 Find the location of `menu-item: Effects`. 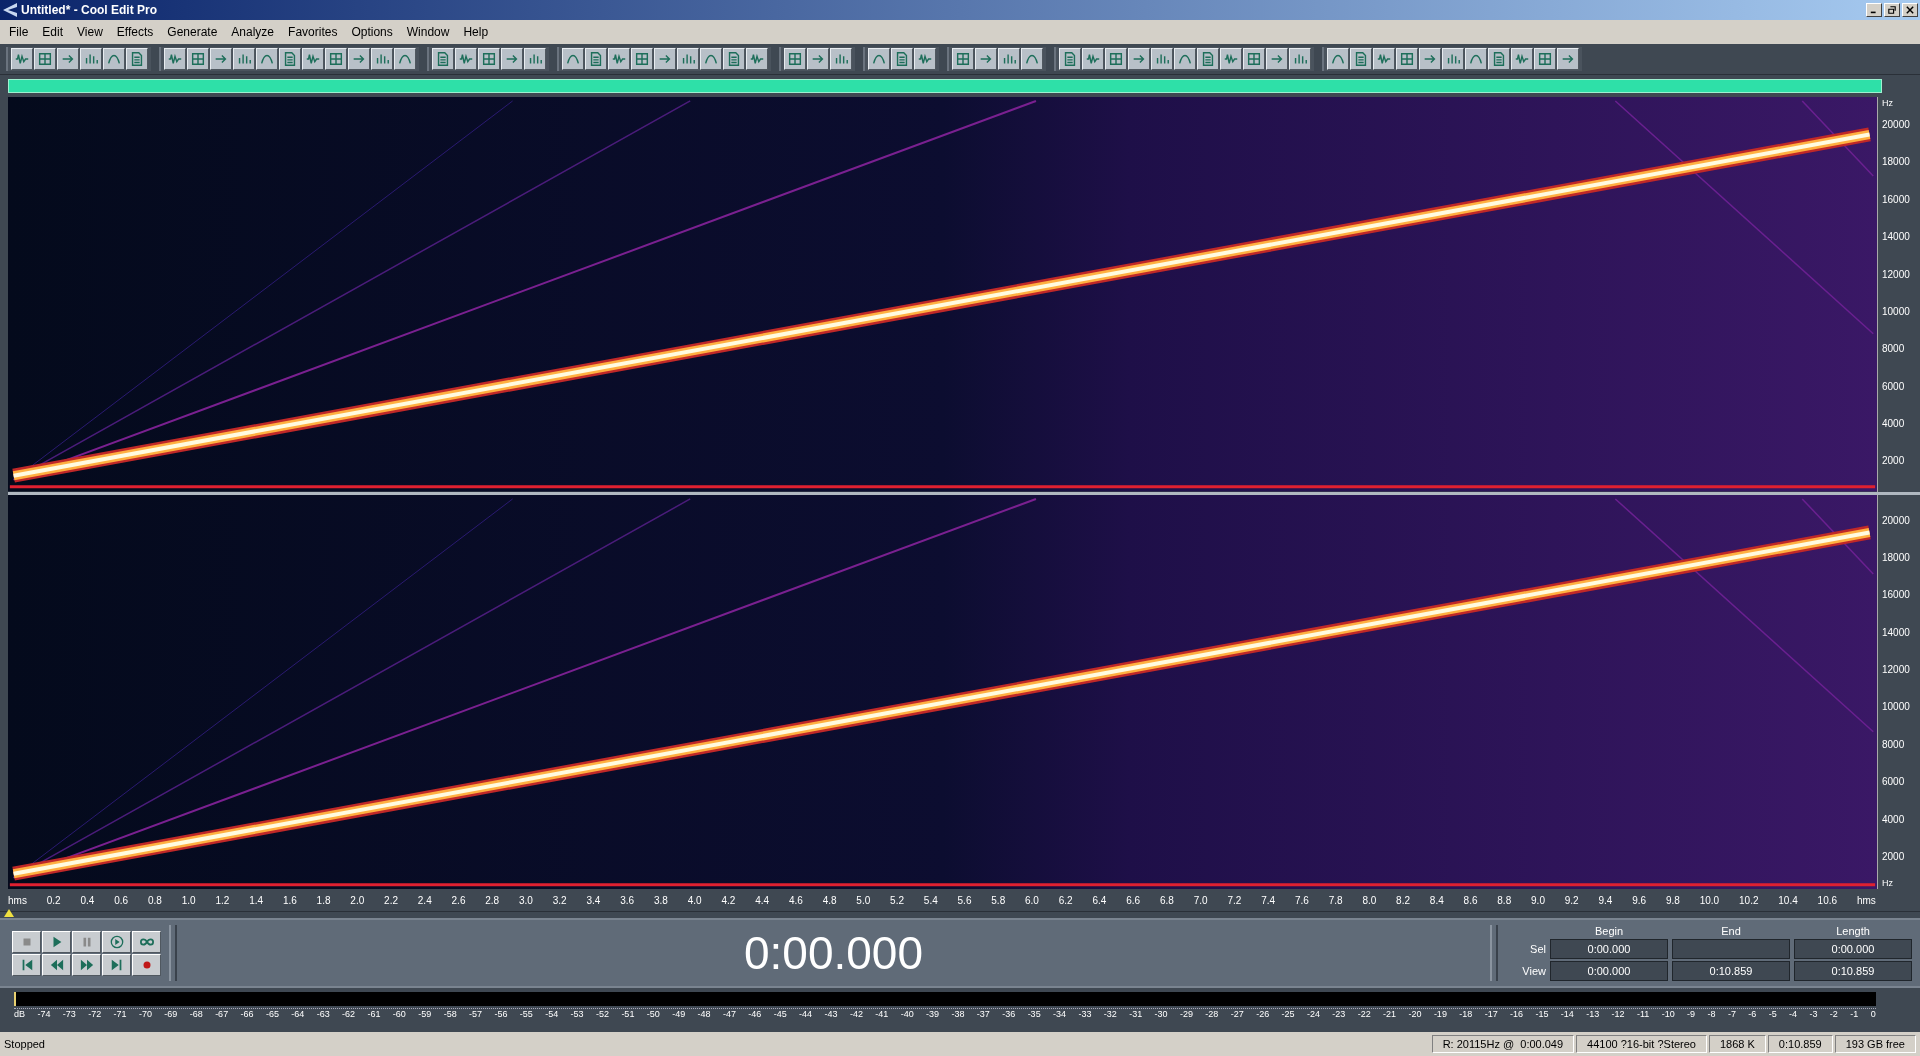

menu-item: Effects is located at coordinates (135, 32).